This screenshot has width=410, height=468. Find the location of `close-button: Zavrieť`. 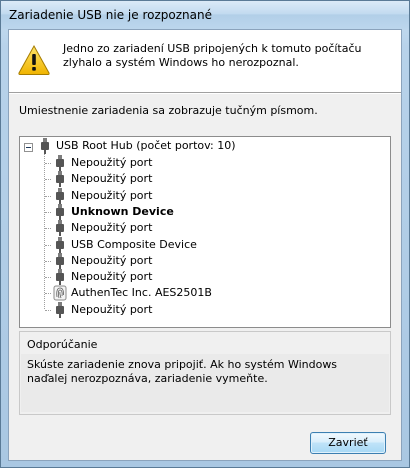

close-button: Zavrieť is located at coordinates (348, 443).